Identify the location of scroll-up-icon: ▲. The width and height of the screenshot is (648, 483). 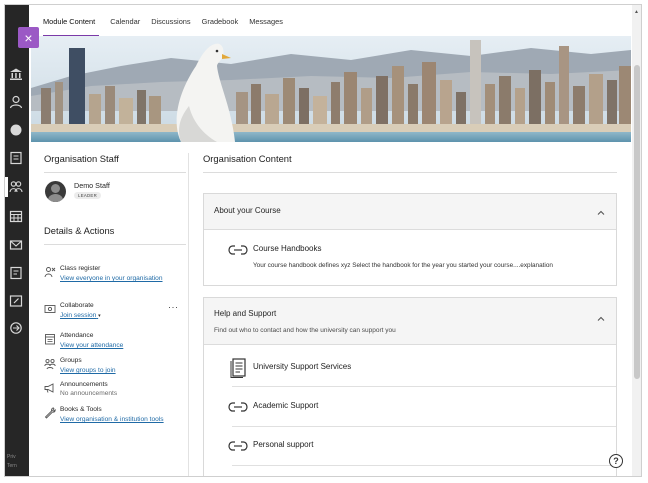
(636, 12).